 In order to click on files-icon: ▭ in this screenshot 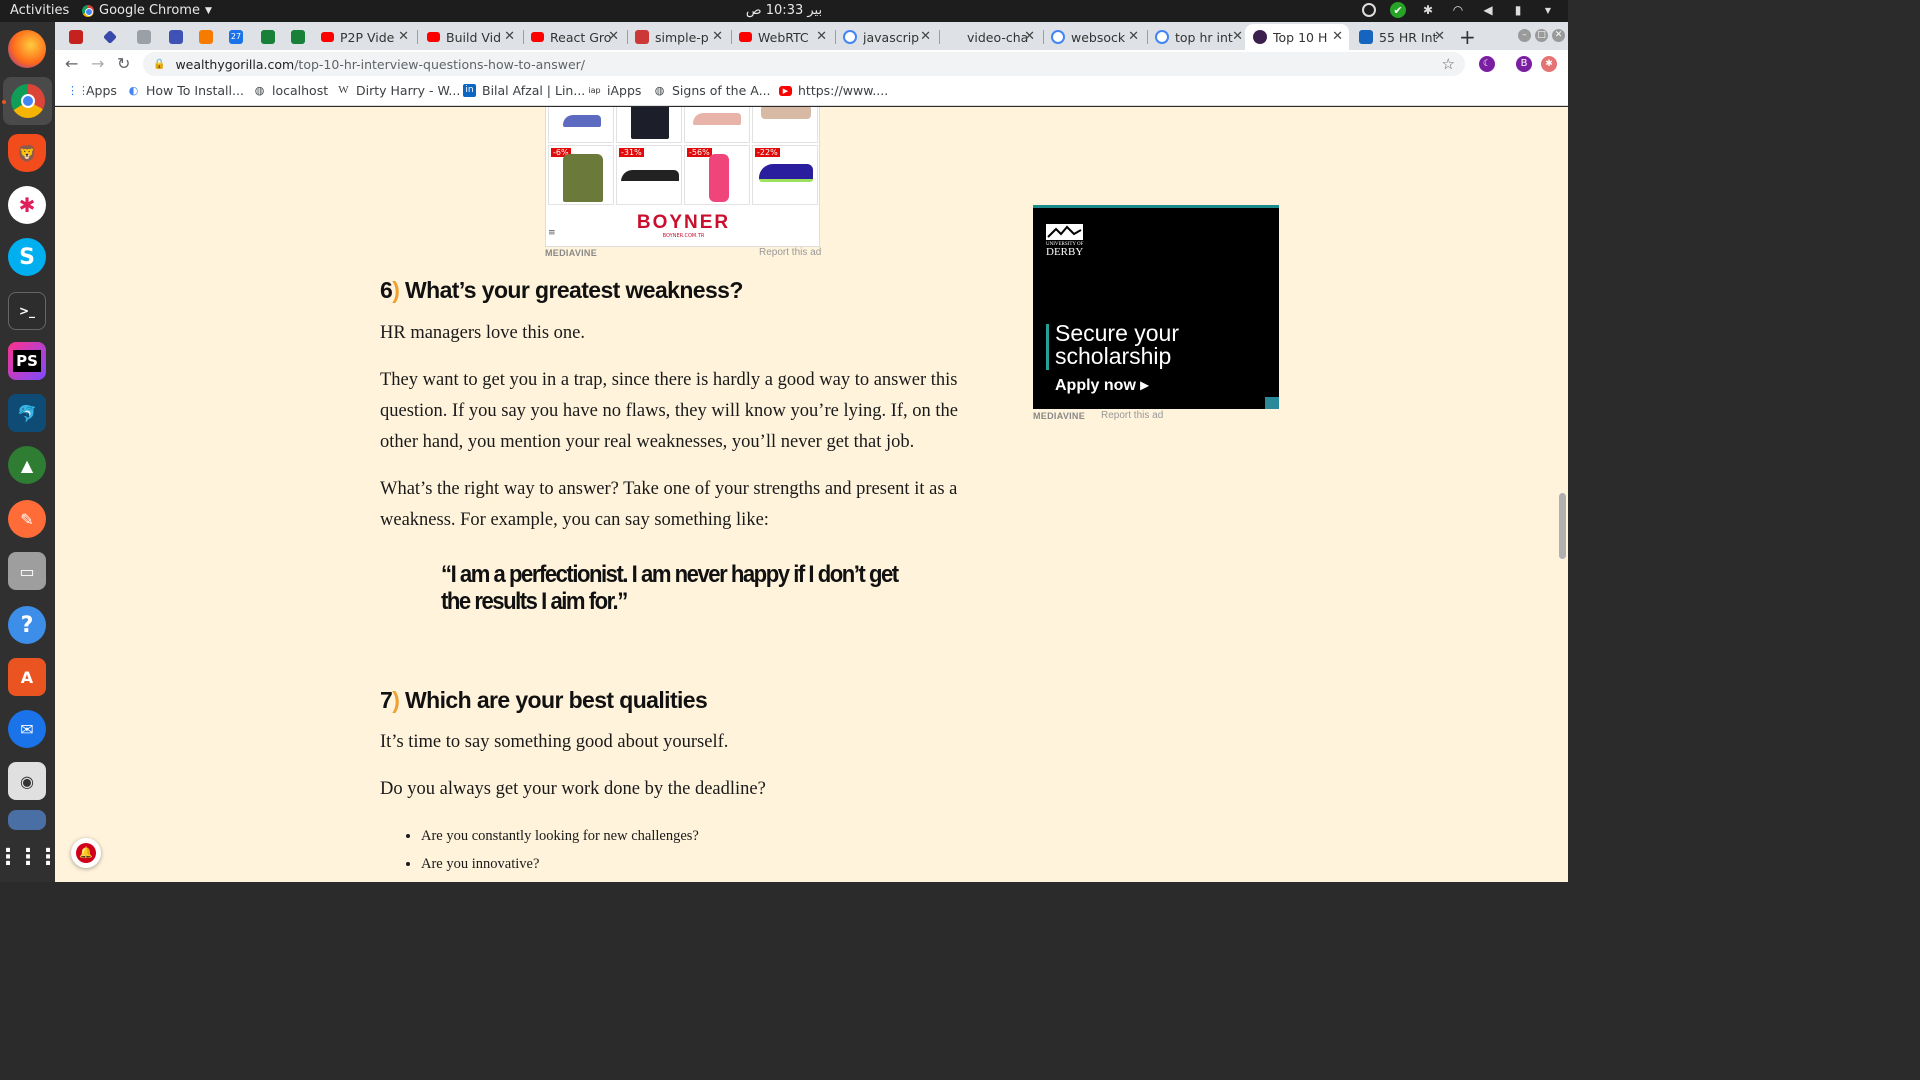, I will do `click(27, 571)`.